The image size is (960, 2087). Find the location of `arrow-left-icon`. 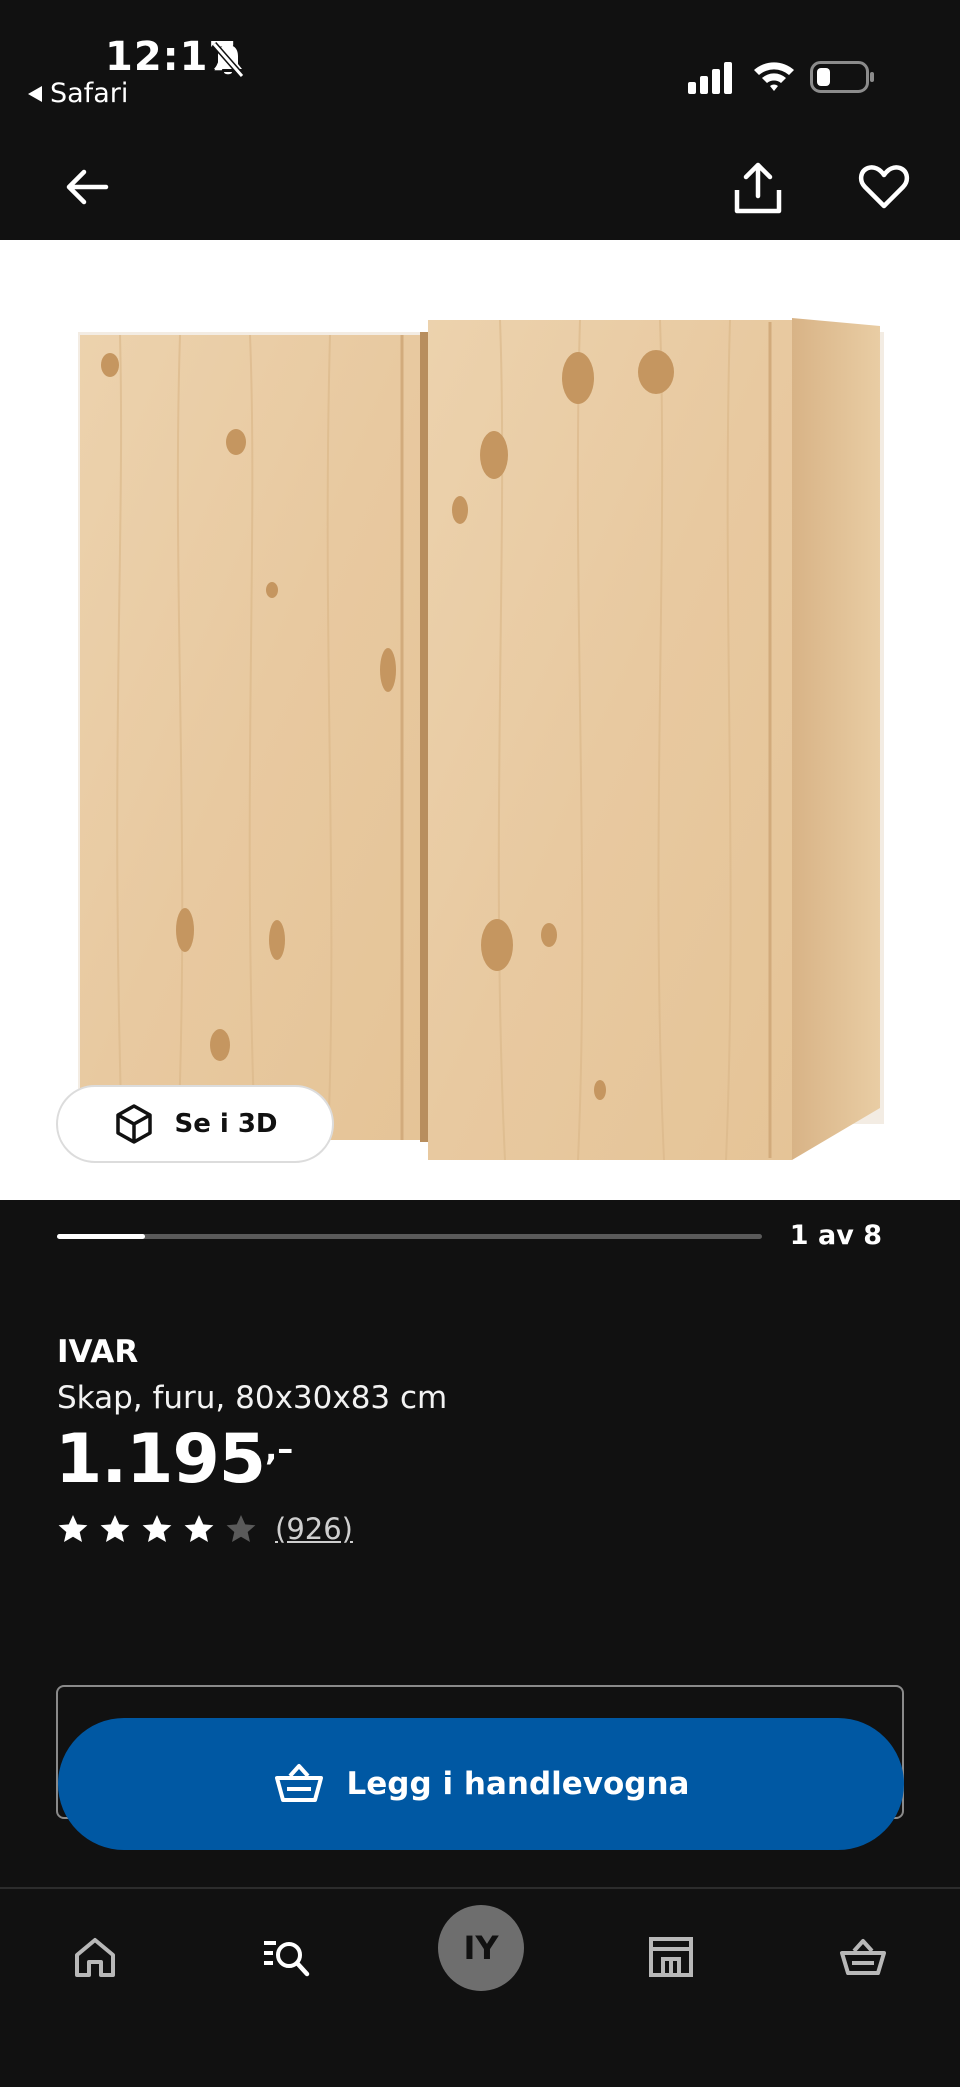

arrow-left-icon is located at coordinates (87, 187).